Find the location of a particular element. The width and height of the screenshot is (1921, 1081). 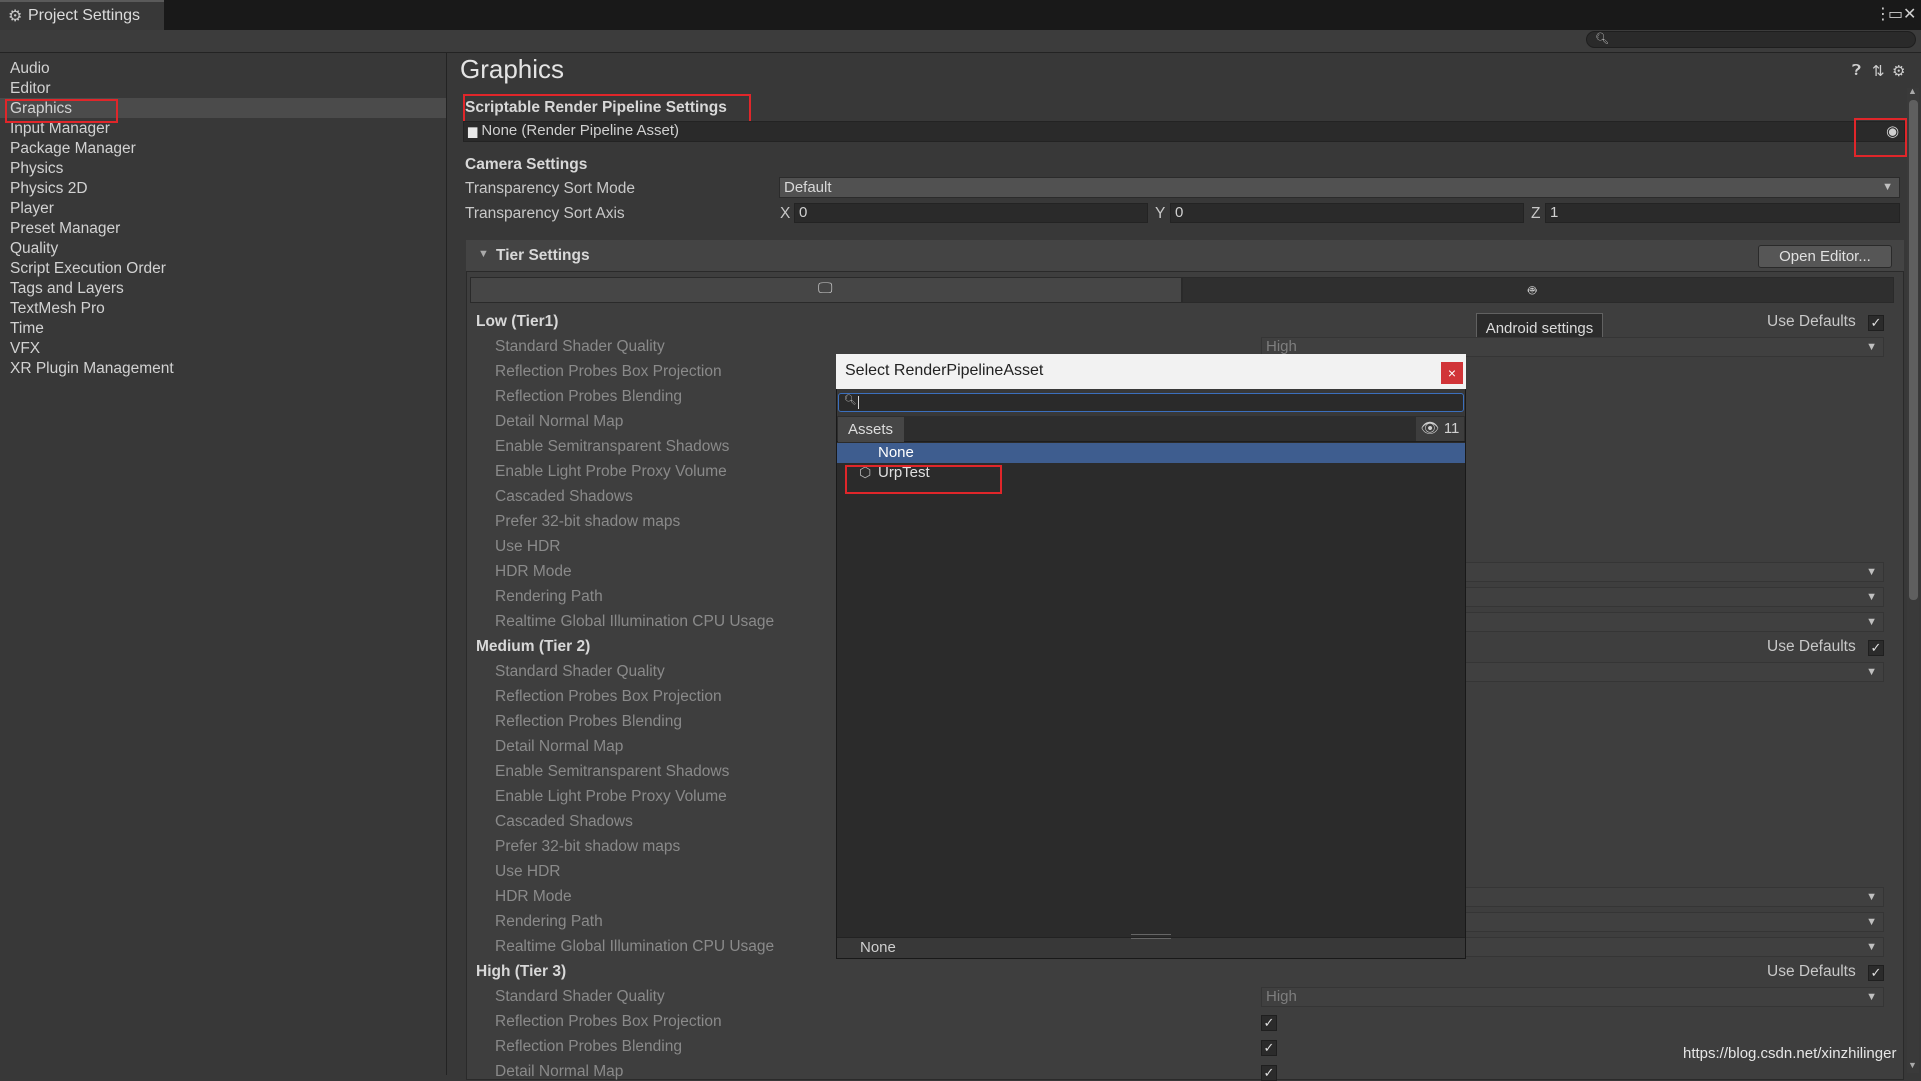

dialog-close-button: × is located at coordinates (1452, 373).